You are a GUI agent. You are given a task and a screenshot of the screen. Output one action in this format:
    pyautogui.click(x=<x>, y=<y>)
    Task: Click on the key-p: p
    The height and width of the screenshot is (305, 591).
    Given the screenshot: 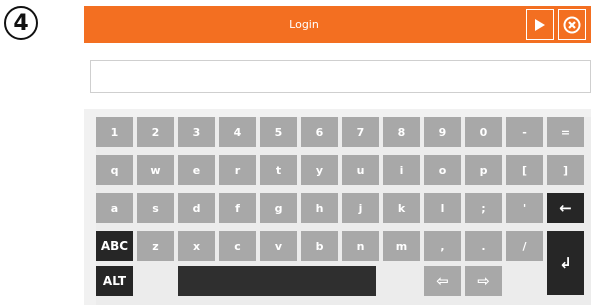 What is the action you would take?
    pyautogui.click(x=483, y=170)
    